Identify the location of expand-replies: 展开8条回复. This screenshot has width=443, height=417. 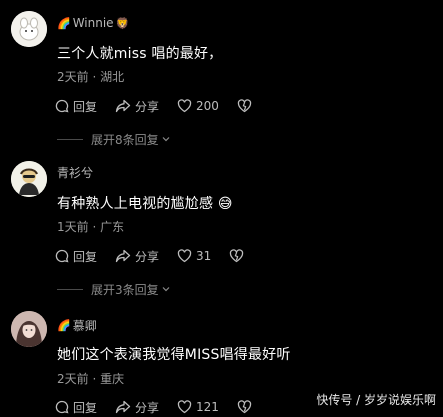
(114, 139).